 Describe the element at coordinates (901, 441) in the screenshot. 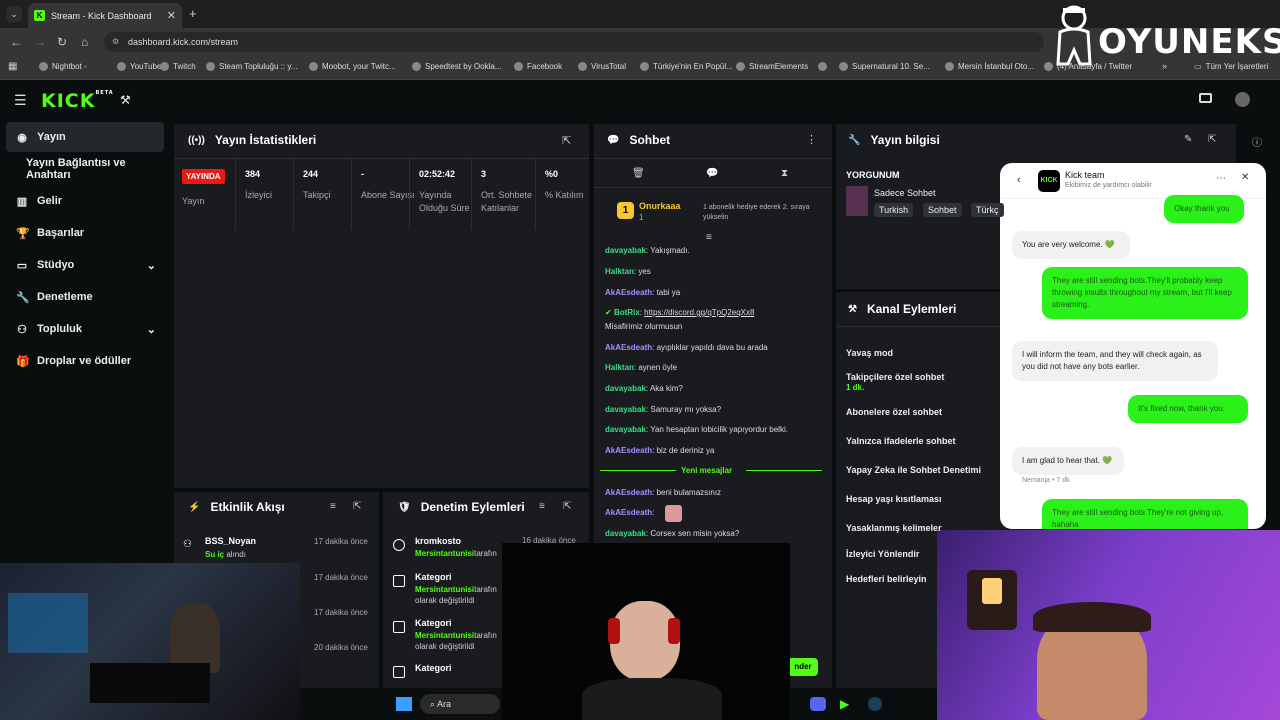

I see `channel-action-item: Yalnızca ifadelerle sohbet` at that location.